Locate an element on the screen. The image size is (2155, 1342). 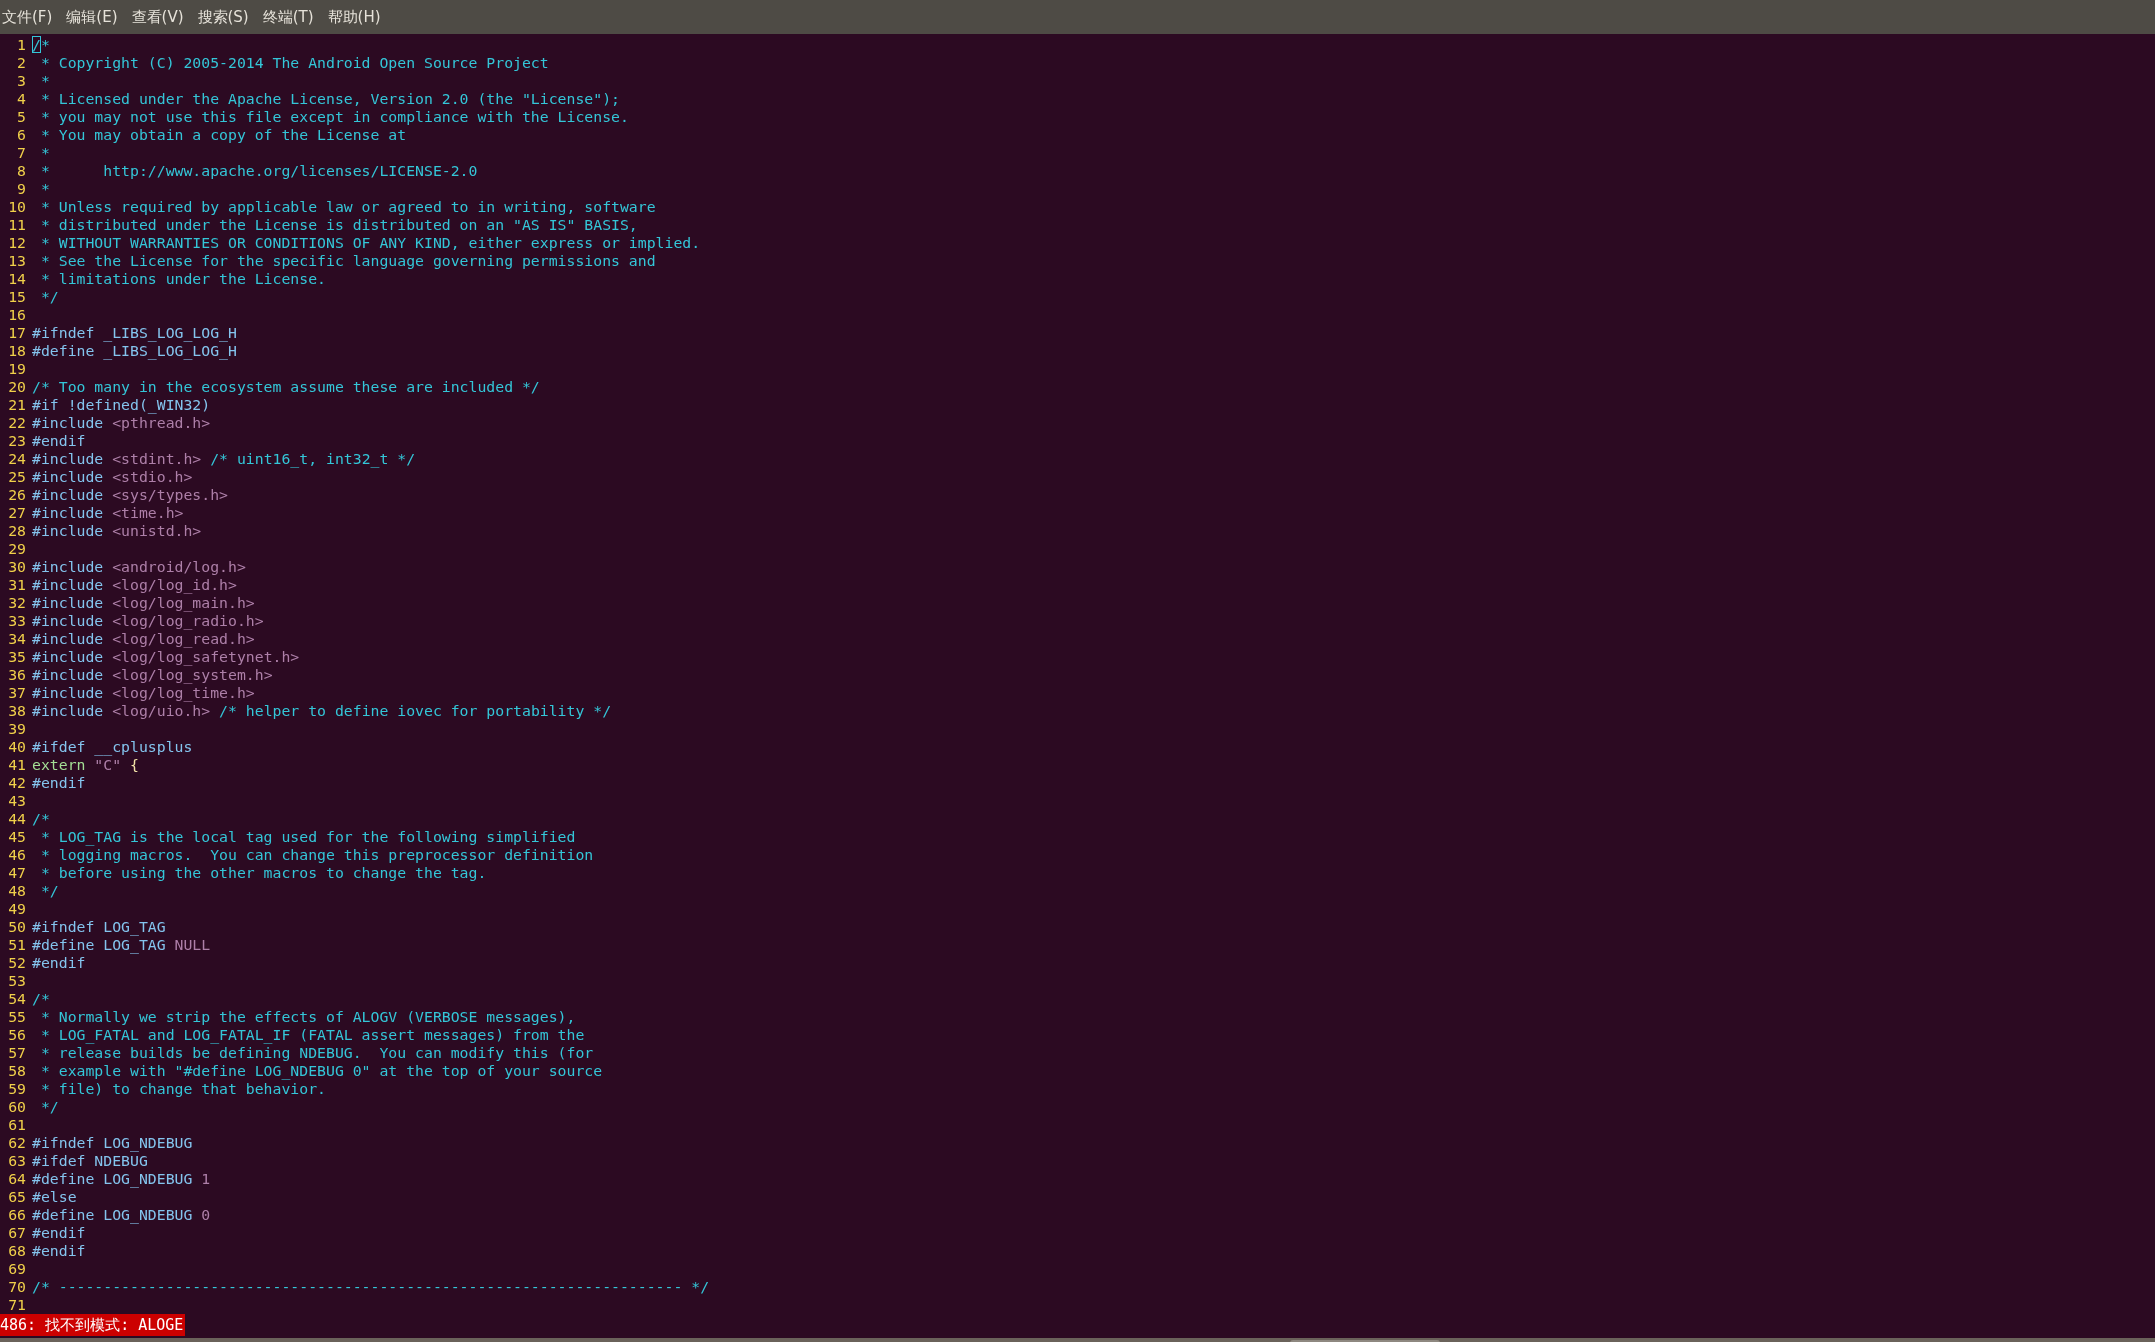
line-number: 36 is located at coordinates (16, 675).